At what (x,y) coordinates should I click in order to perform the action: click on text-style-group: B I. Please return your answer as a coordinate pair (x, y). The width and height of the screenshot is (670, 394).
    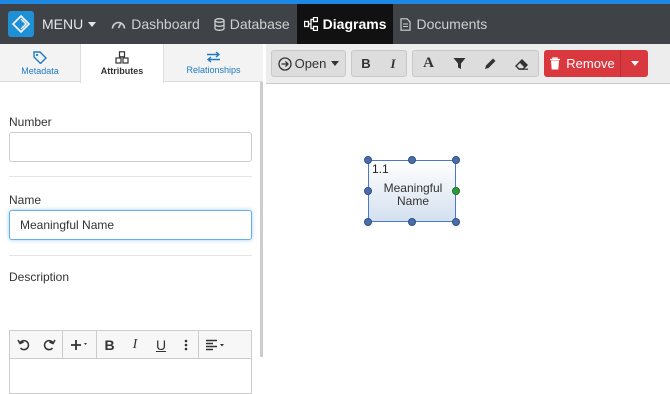
    Looking at the image, I should click on (379, 63).